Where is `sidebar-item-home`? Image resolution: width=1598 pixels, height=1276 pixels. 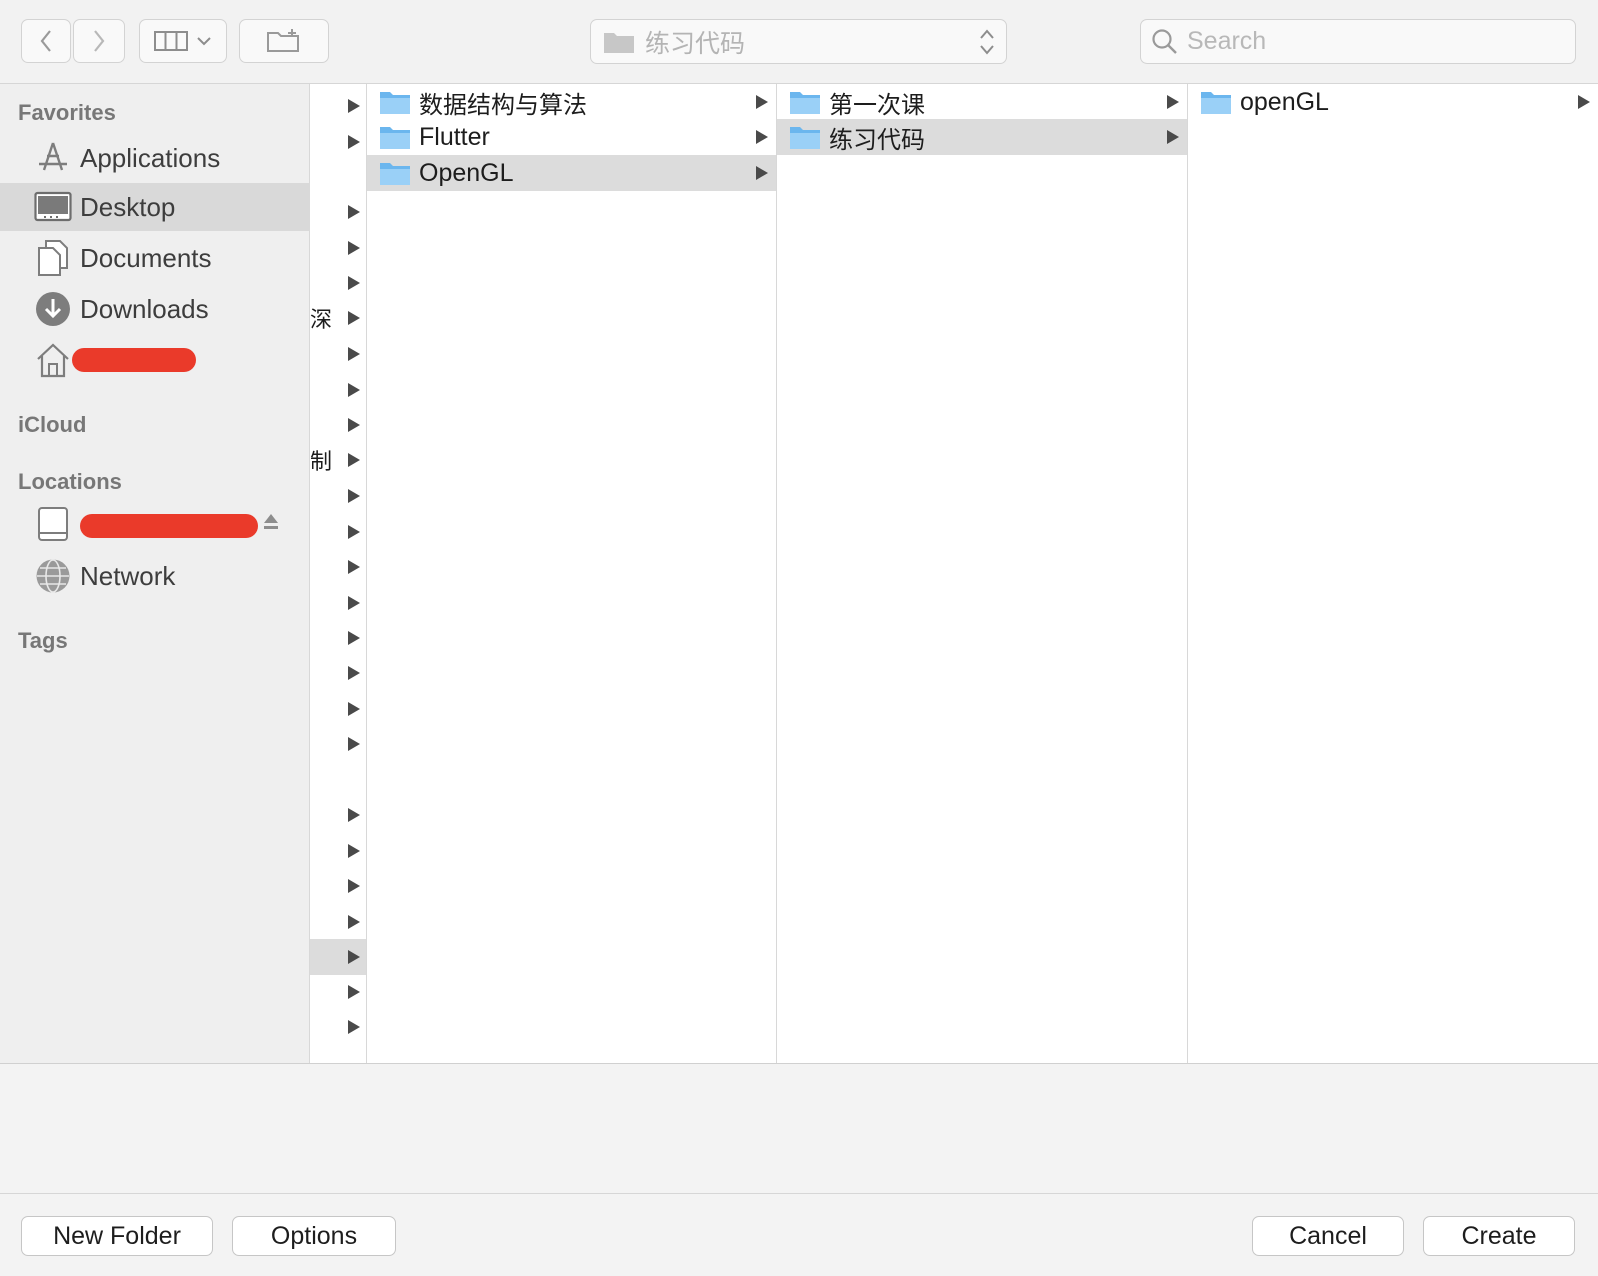 sidebar-item-home is located at coordinates (155, 360).